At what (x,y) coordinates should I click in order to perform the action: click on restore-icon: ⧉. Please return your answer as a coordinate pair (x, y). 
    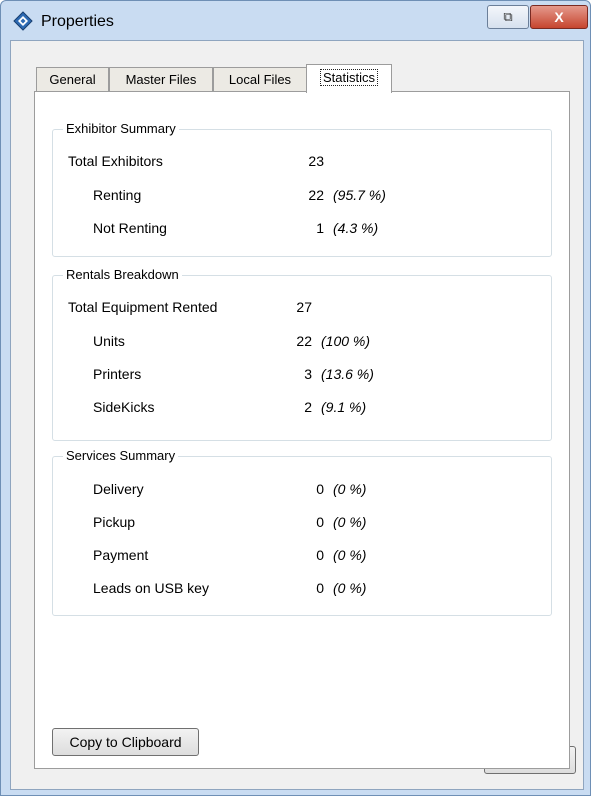
    Looking at the image, I should click on (508, 16).